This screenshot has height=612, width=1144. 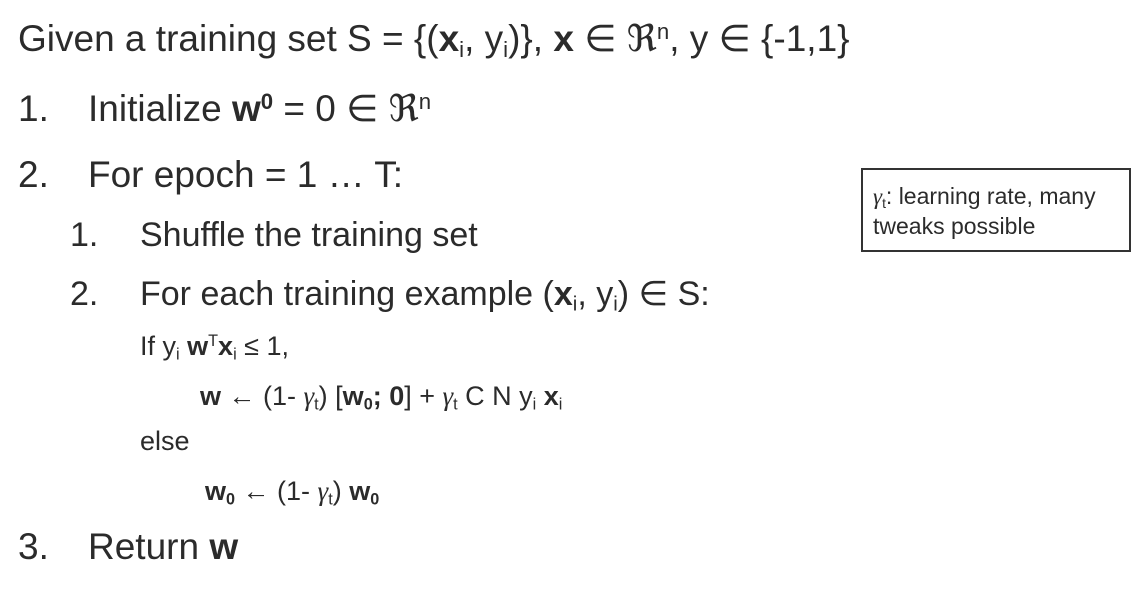 What do you see at coordinates (484, 38) in the screenshot?
I see `statement-text: , y` at bounding box center [484, 38].